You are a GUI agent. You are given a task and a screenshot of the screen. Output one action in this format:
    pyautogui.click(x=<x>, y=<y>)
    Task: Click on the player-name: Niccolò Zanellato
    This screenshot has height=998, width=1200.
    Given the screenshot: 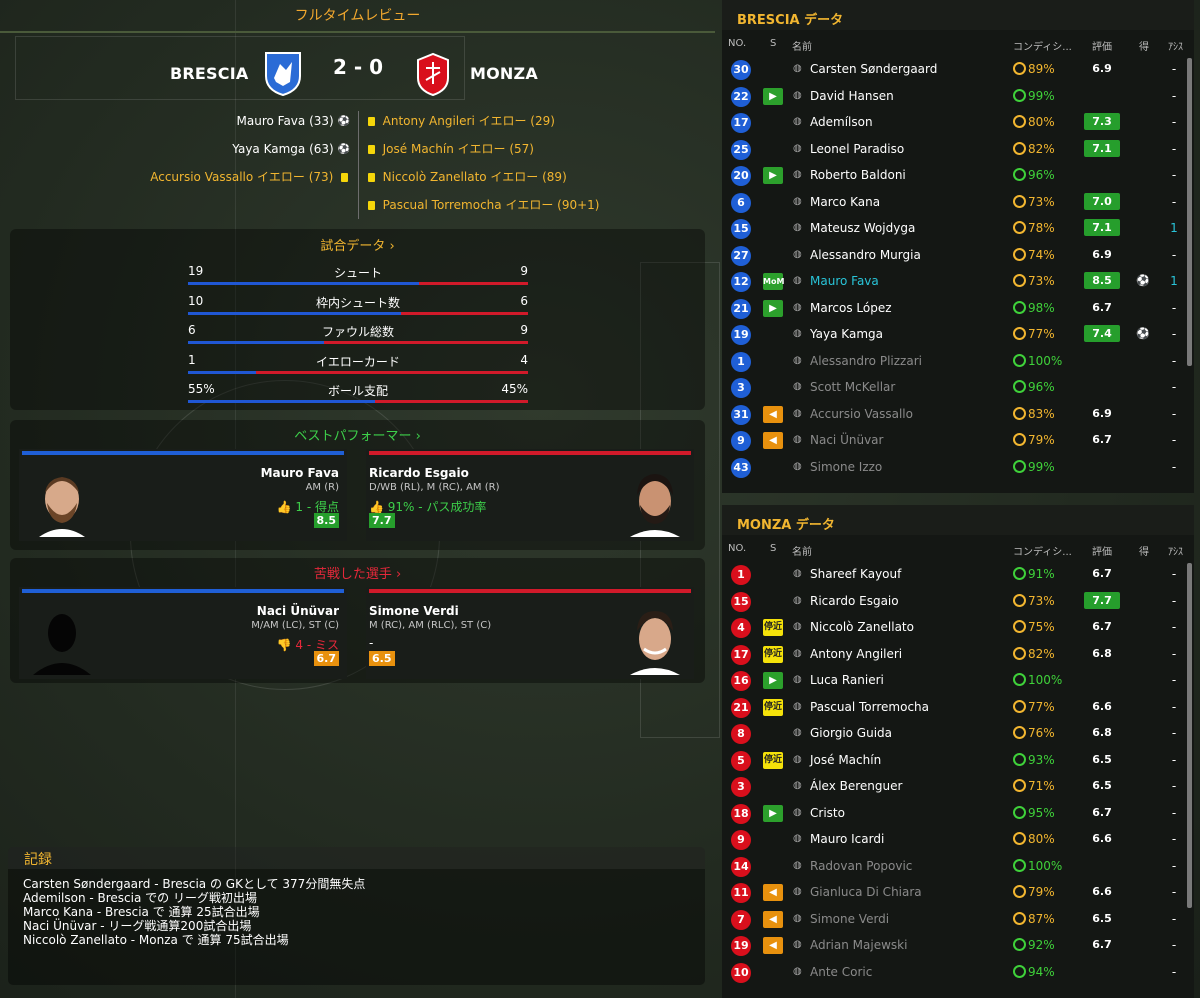 What is the action you would take?
    pyautogui.click(x=862, y=627)
    